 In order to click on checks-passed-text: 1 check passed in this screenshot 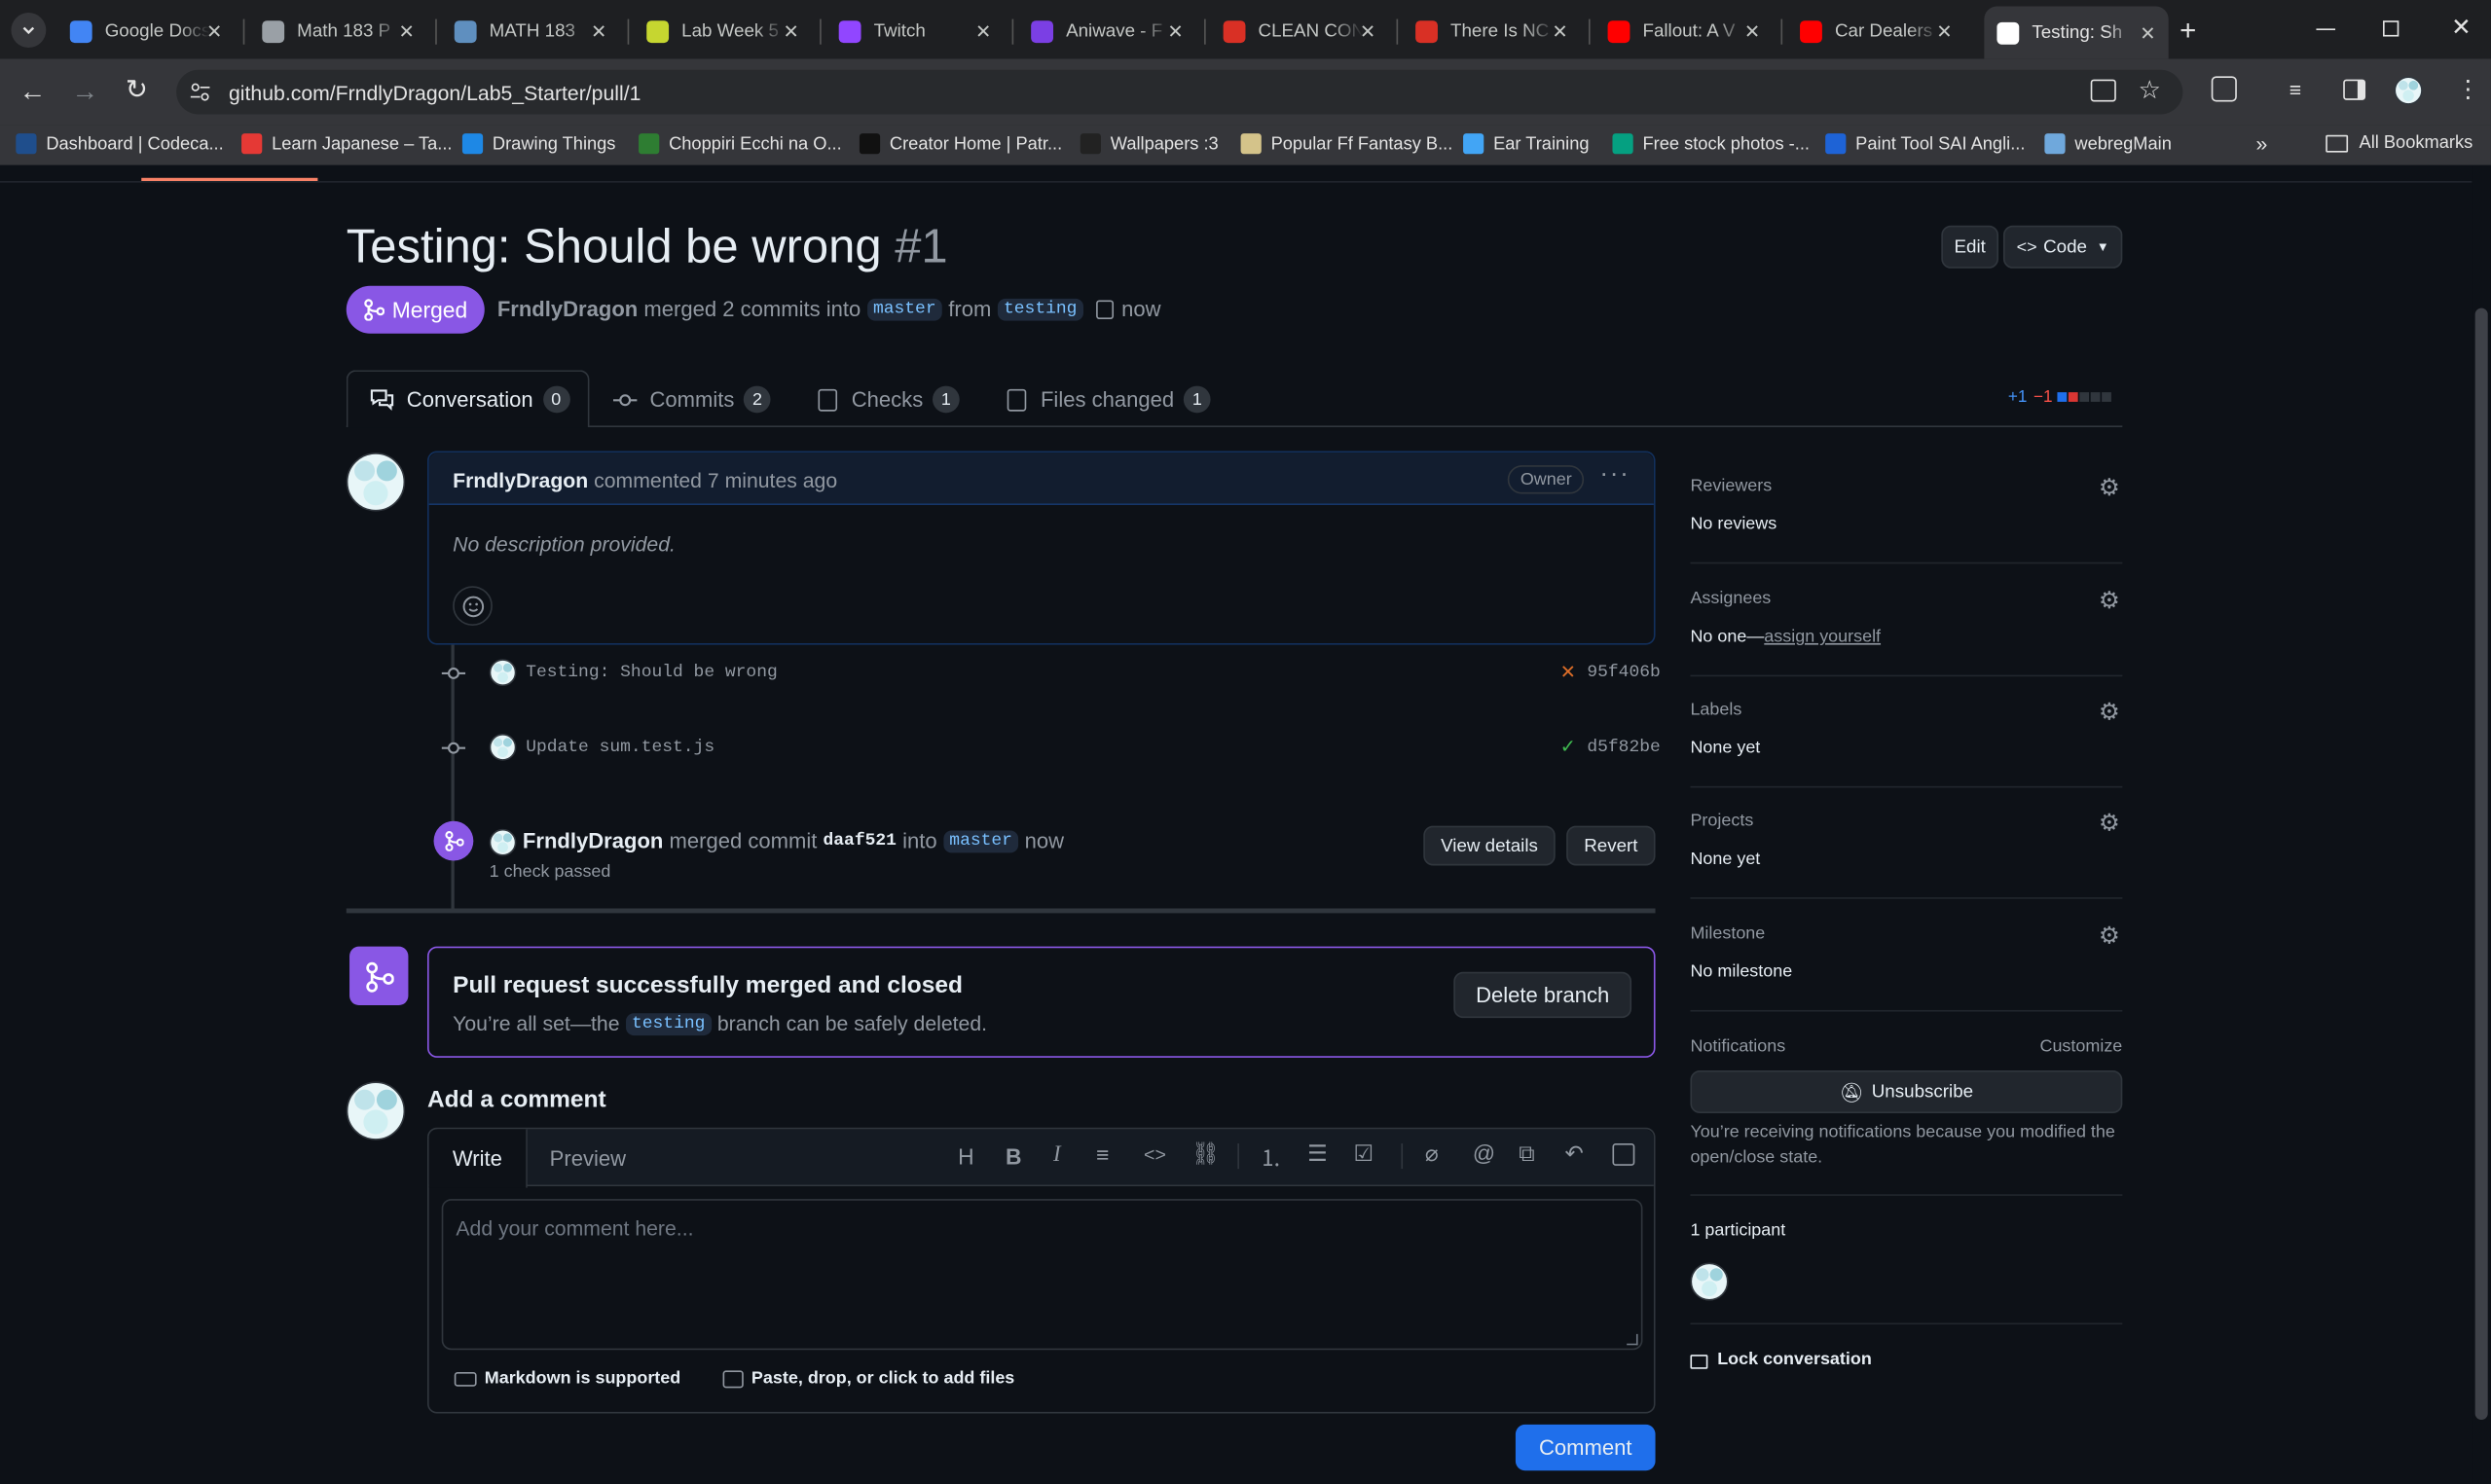, I will do `click(550, 872)`.